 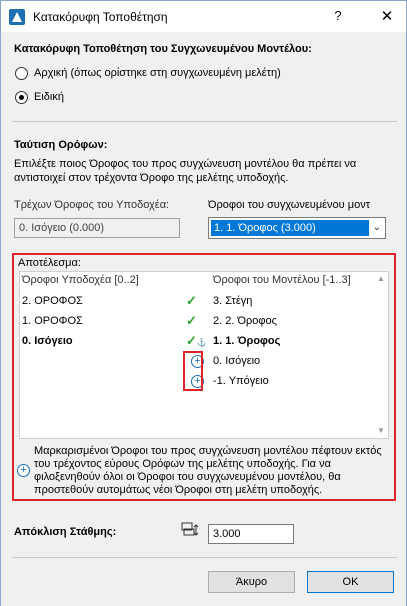 What do you see at coordinates (49, 263) in the screenshot?
I see `result-label: Αποτέλεσμα:` at bounding box center [49, 263].